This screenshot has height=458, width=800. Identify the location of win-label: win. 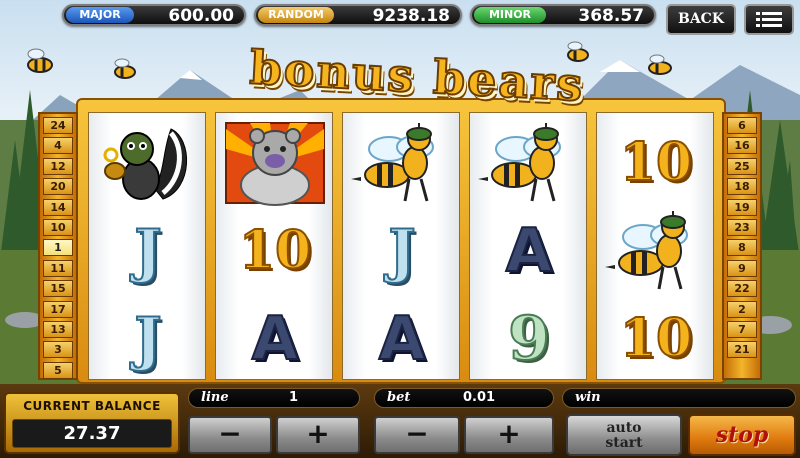
(588, 397).